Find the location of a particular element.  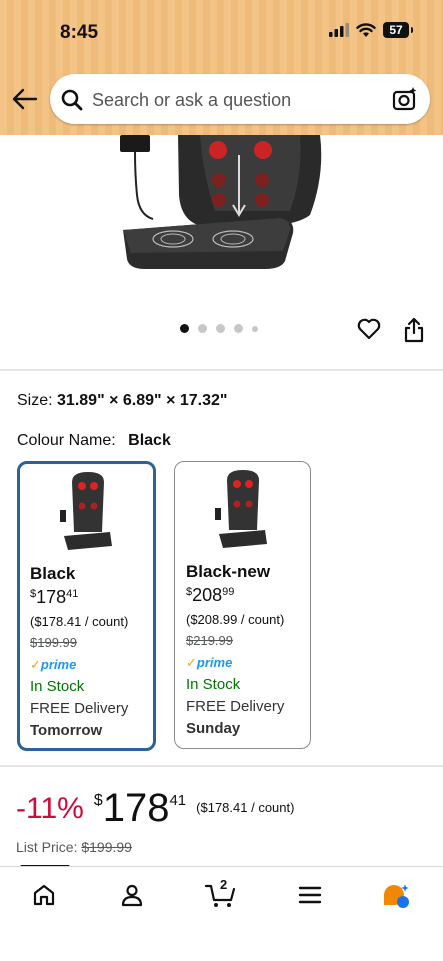

size-label: Size: is located at coordinates (35, 400).